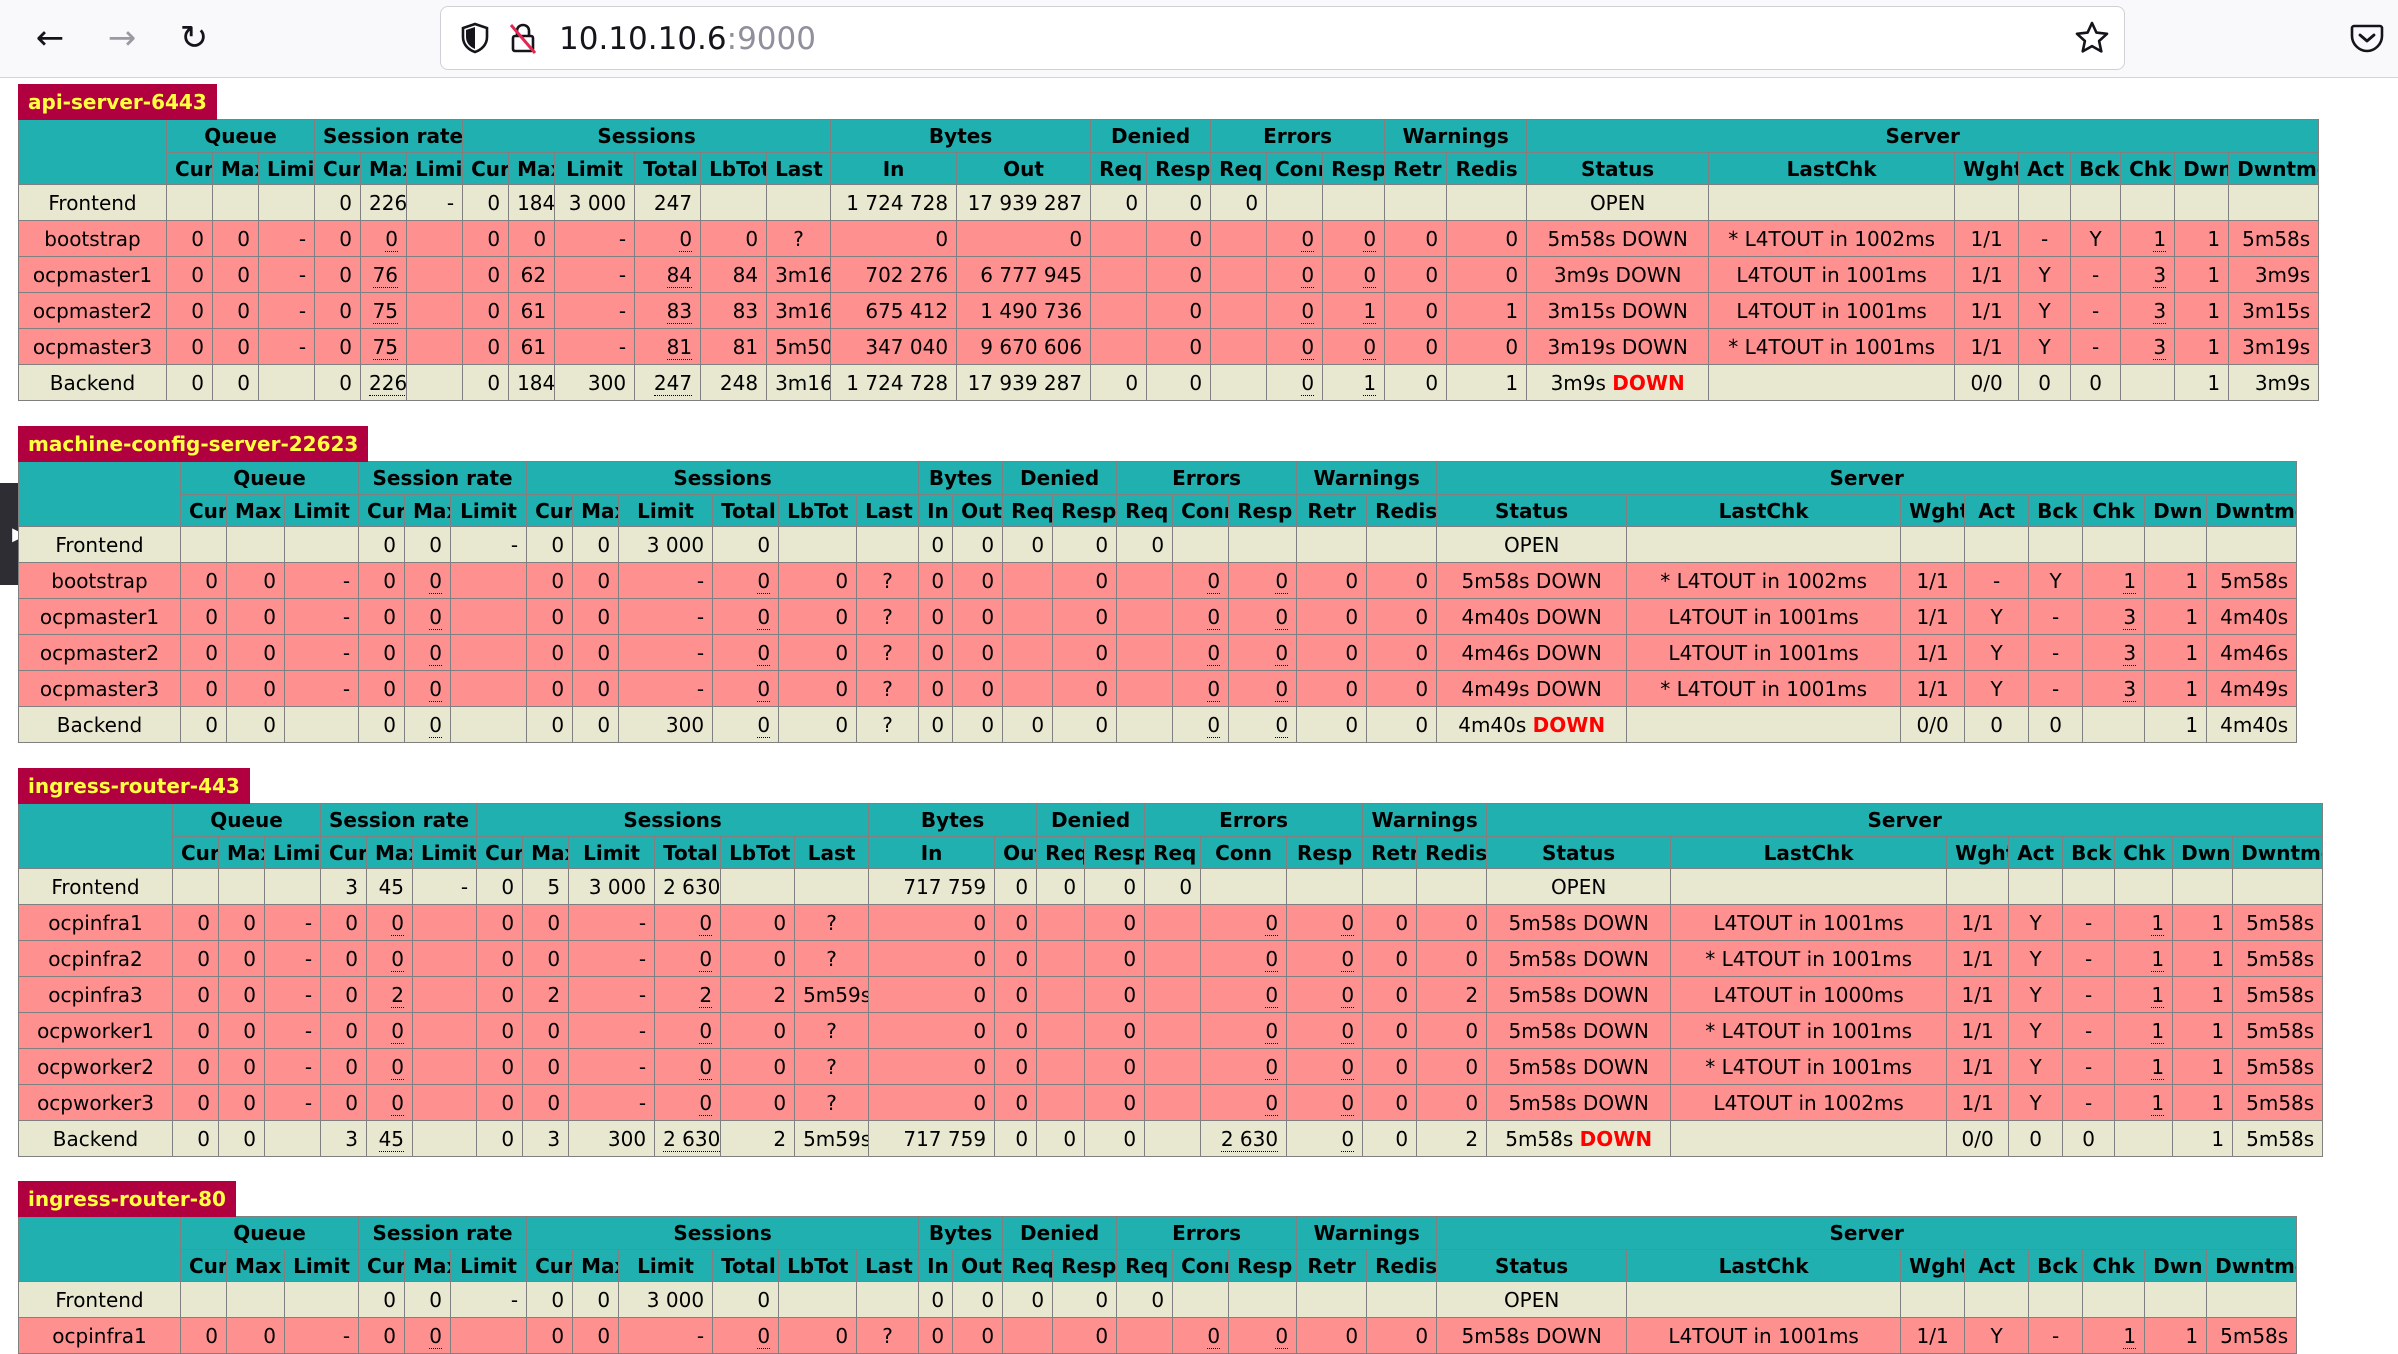 The width and height of the screenshot is (2398, 1354). What do you see at coordinates (385, 275) in the screenshot?
I see `cell-value: 76` at bounding box center [385, 275].